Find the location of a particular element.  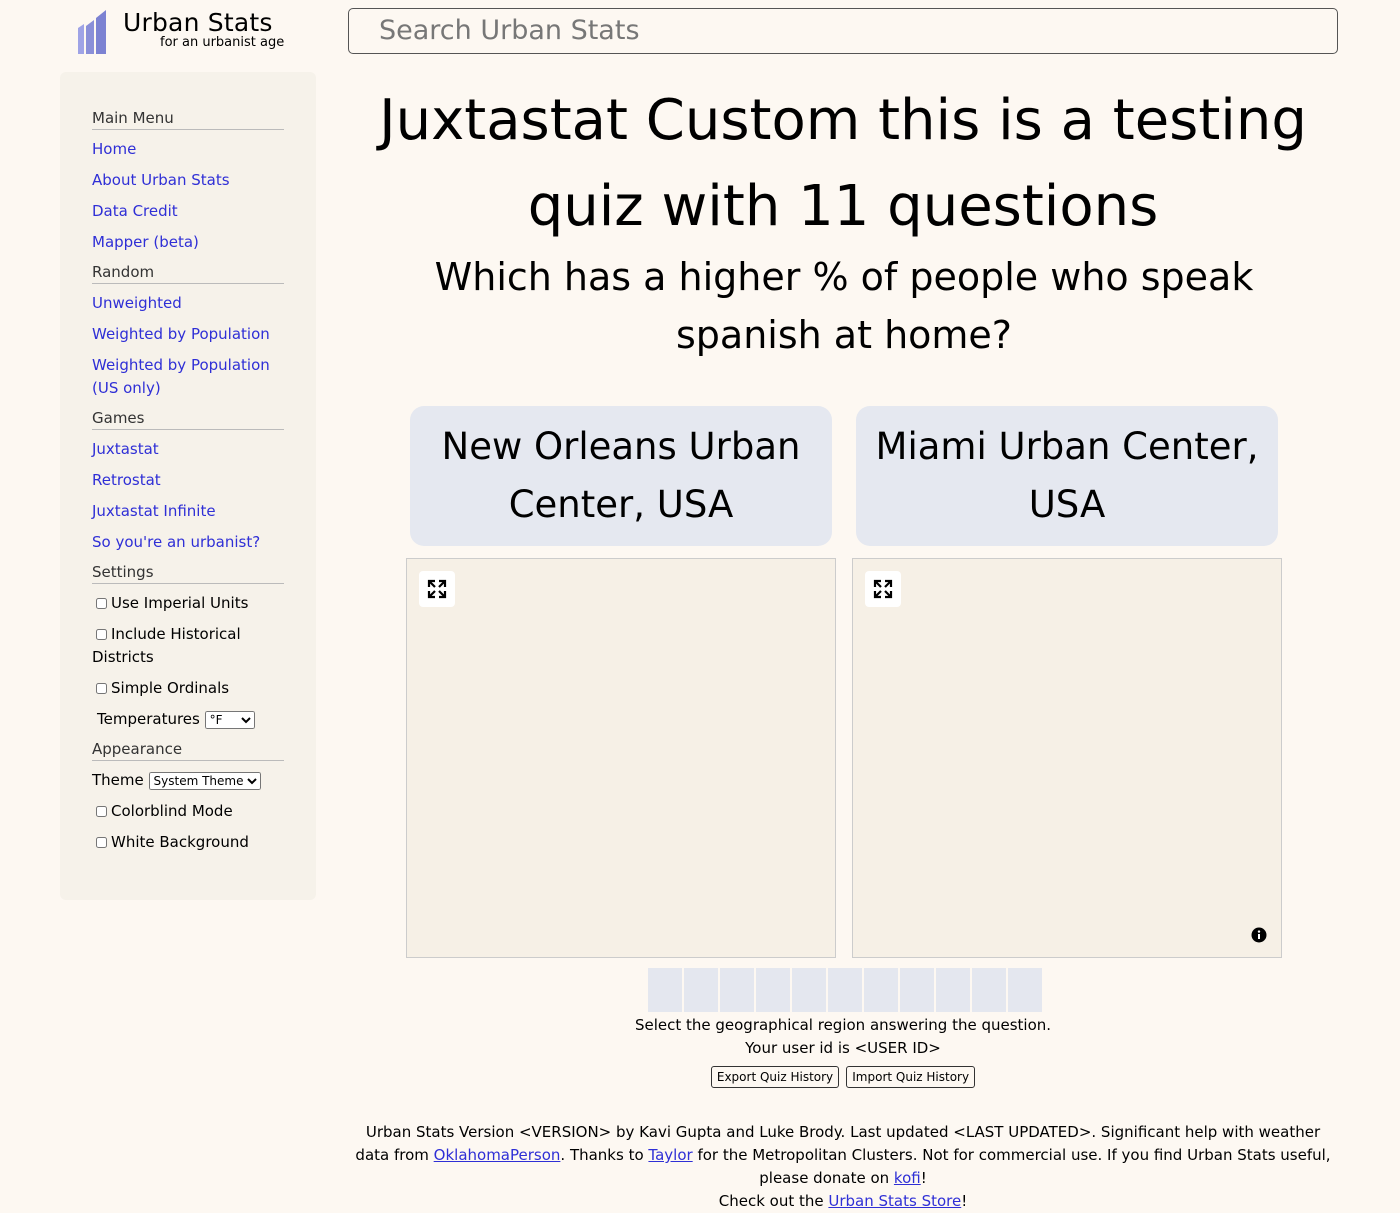

colorblind-setting: Colorblind Mode is located at coordinates (188, 811).